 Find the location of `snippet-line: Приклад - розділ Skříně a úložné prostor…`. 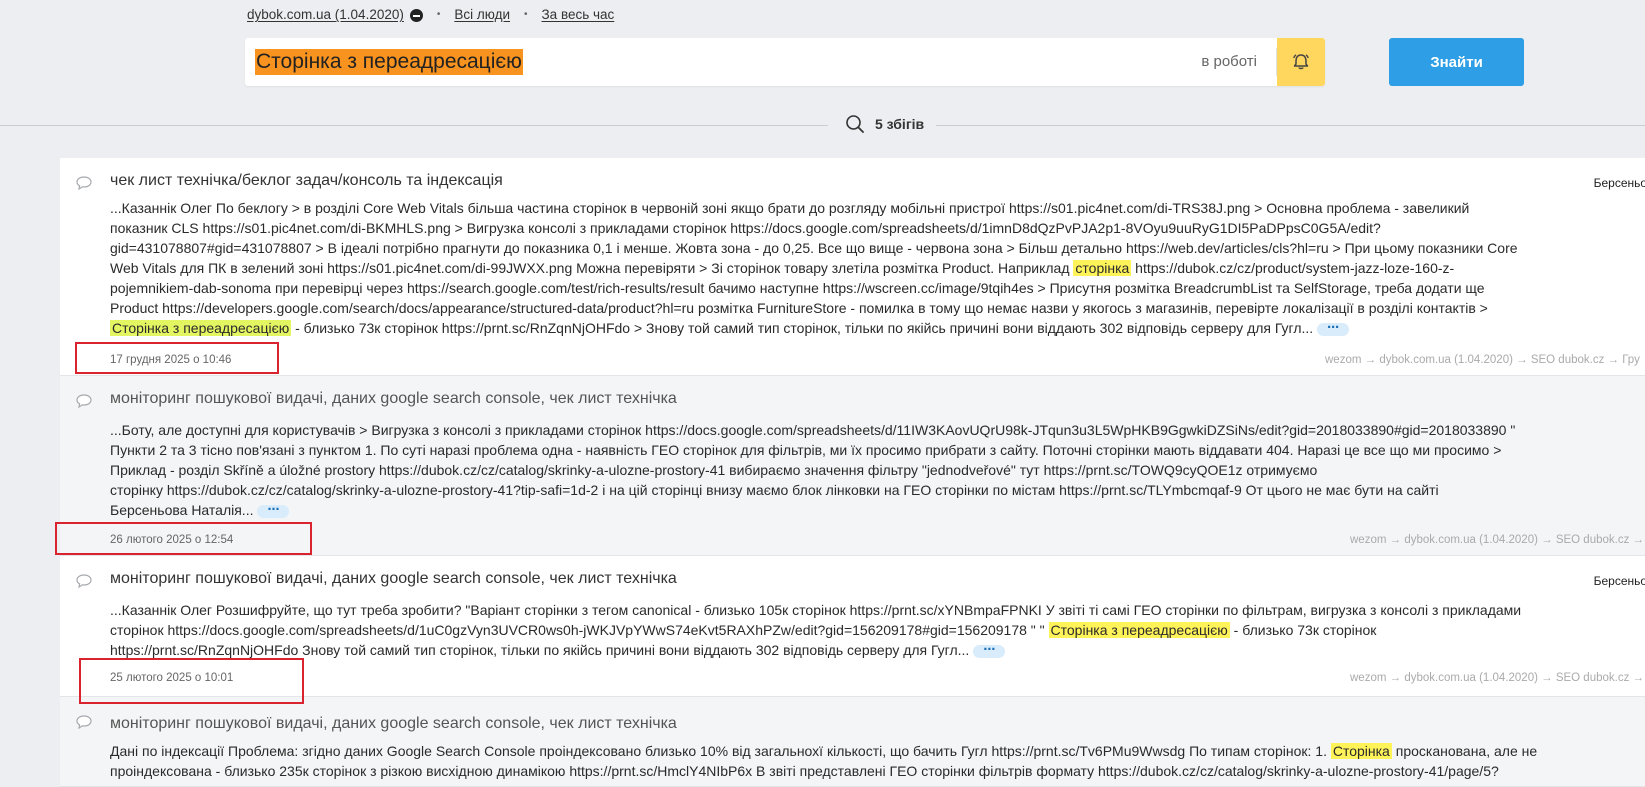

snippet-line: Приклад - розділ Skříně a úložné prostor… is located at coordinates (714, 470).